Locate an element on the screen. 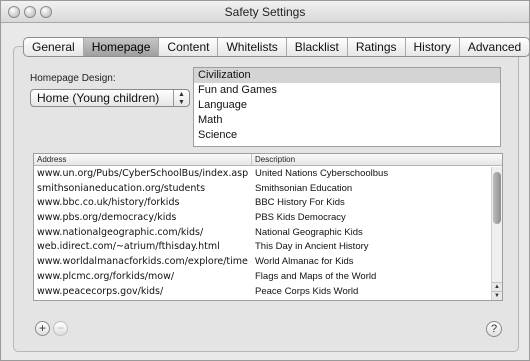  address-cell: www.worldalmanacforkids.com/explore/time is located at coordinates (142, 262).